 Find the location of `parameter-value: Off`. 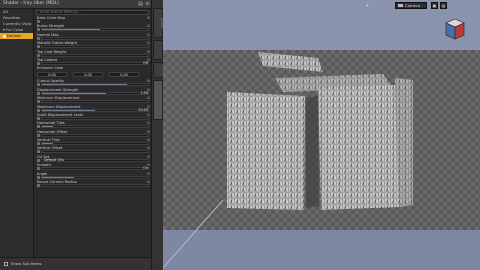

parameter-value: Off is located at coordinates (145, 62).